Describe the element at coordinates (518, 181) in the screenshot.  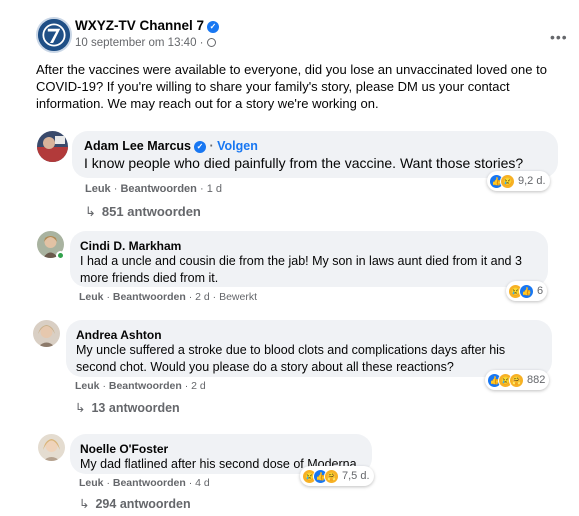
I see `reaction-summary: 👍 😢 9,2 d.` at that location.